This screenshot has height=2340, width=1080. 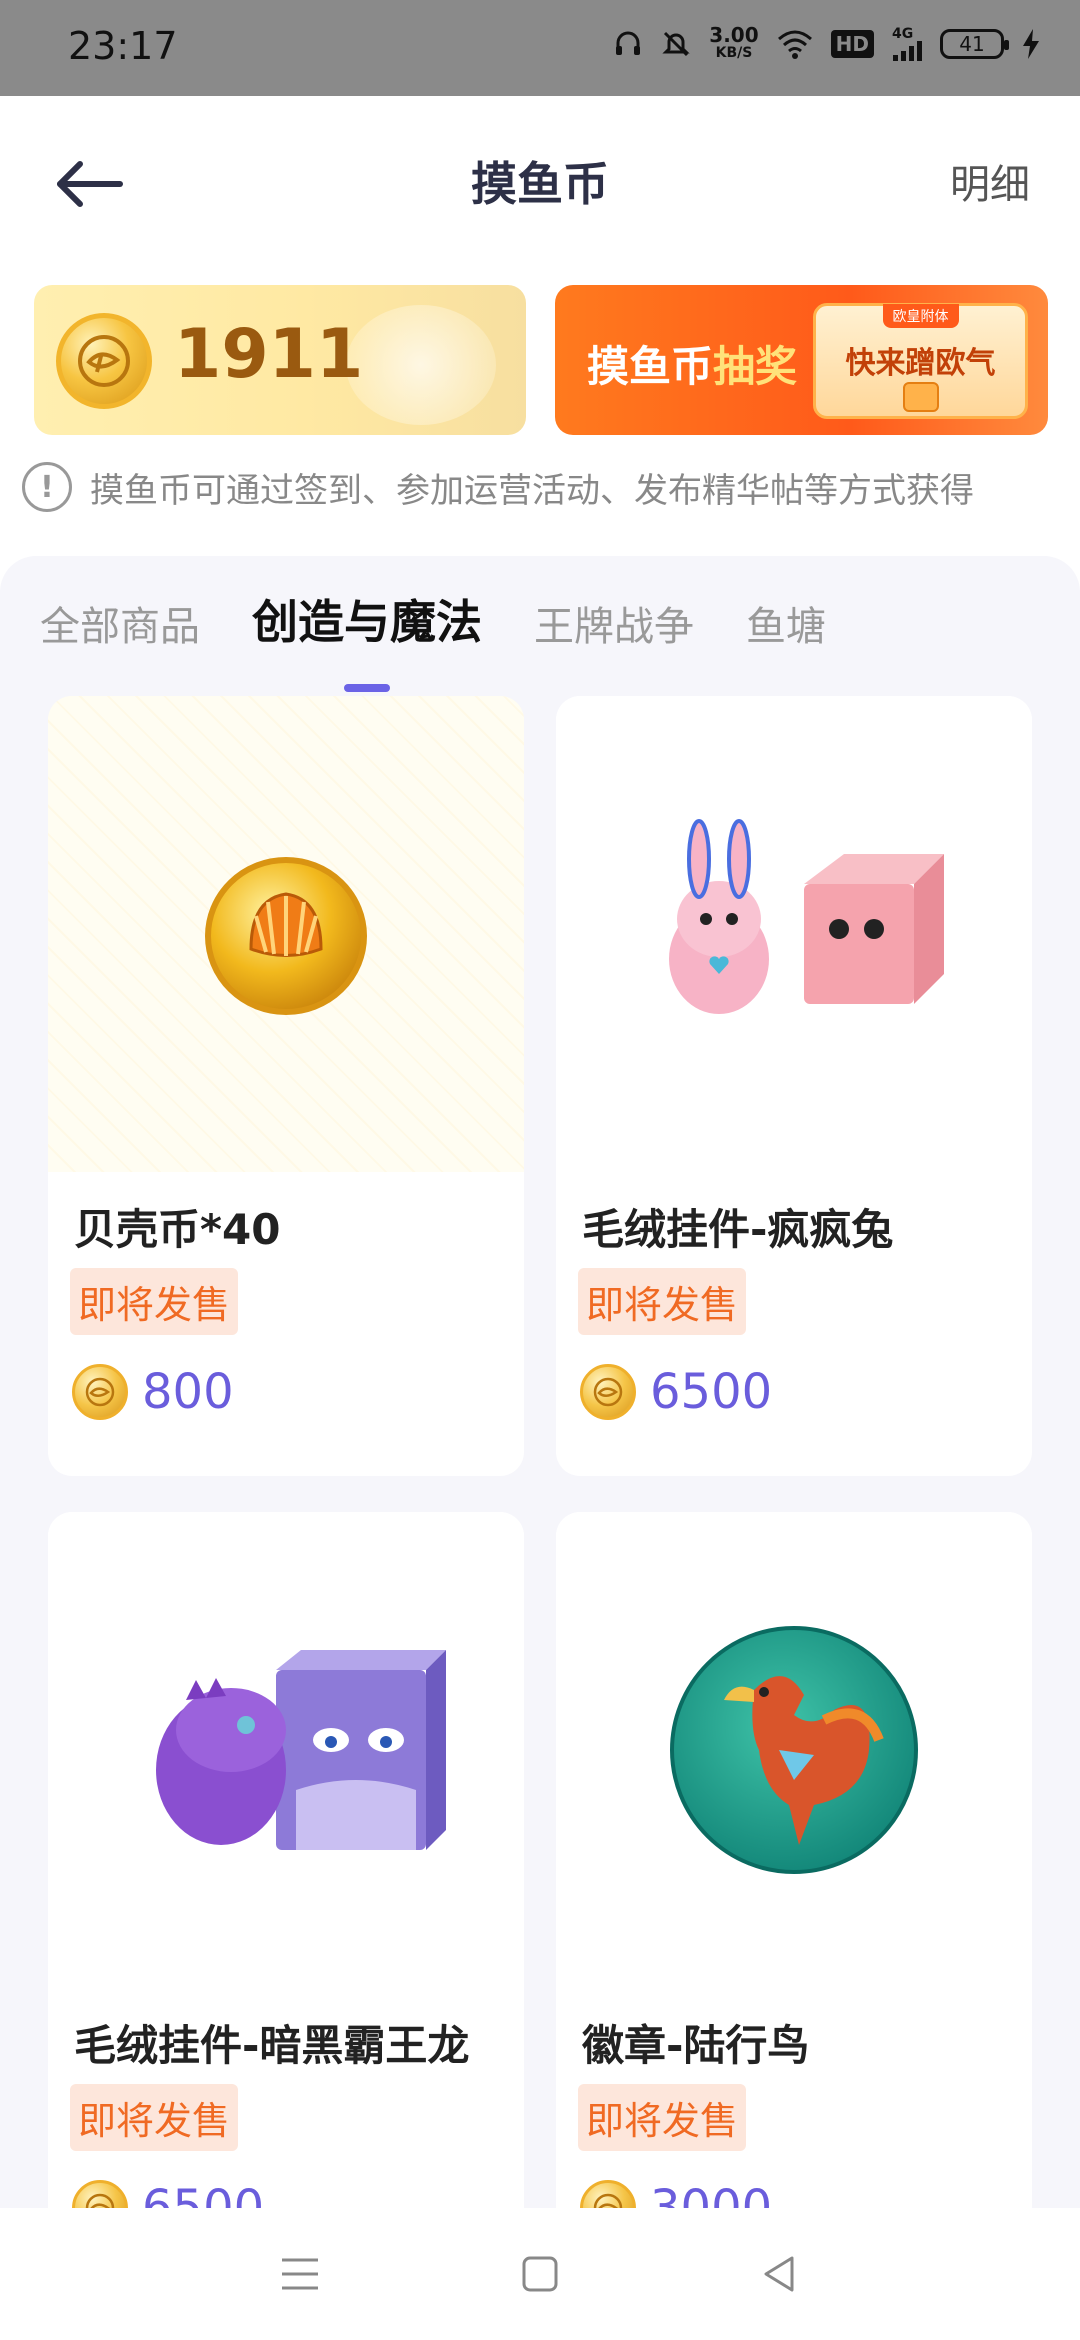 I want to click on menu-nav-button, so click(x=300, y=2274).